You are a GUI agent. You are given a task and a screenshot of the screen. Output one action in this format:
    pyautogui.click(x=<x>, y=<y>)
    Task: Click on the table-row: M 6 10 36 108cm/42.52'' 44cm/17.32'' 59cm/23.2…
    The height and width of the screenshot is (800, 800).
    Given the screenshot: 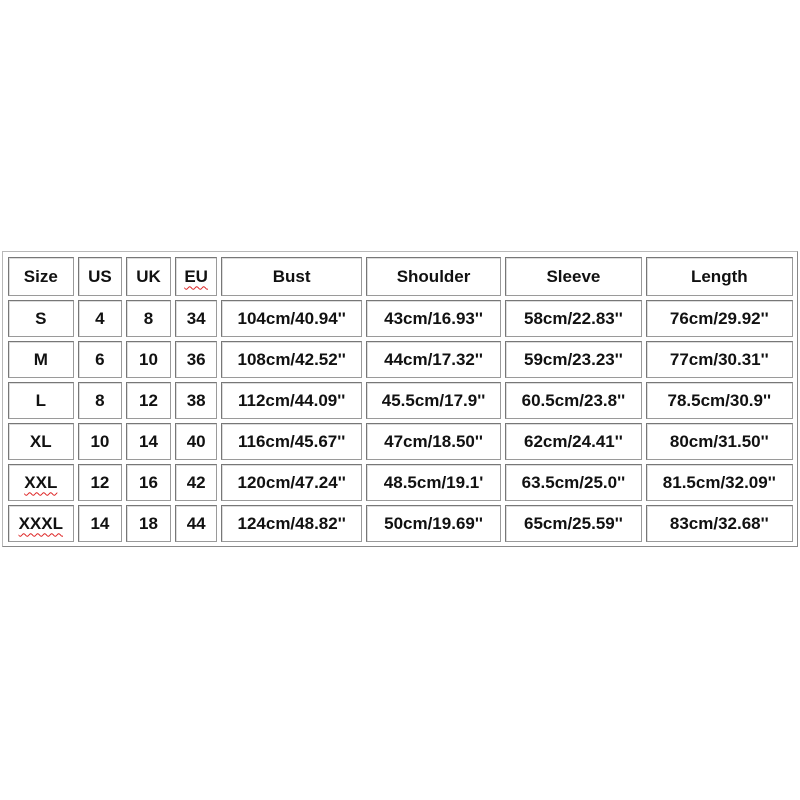 What is the action you would take?
    pyautogui.click(x=400, y=359)
    